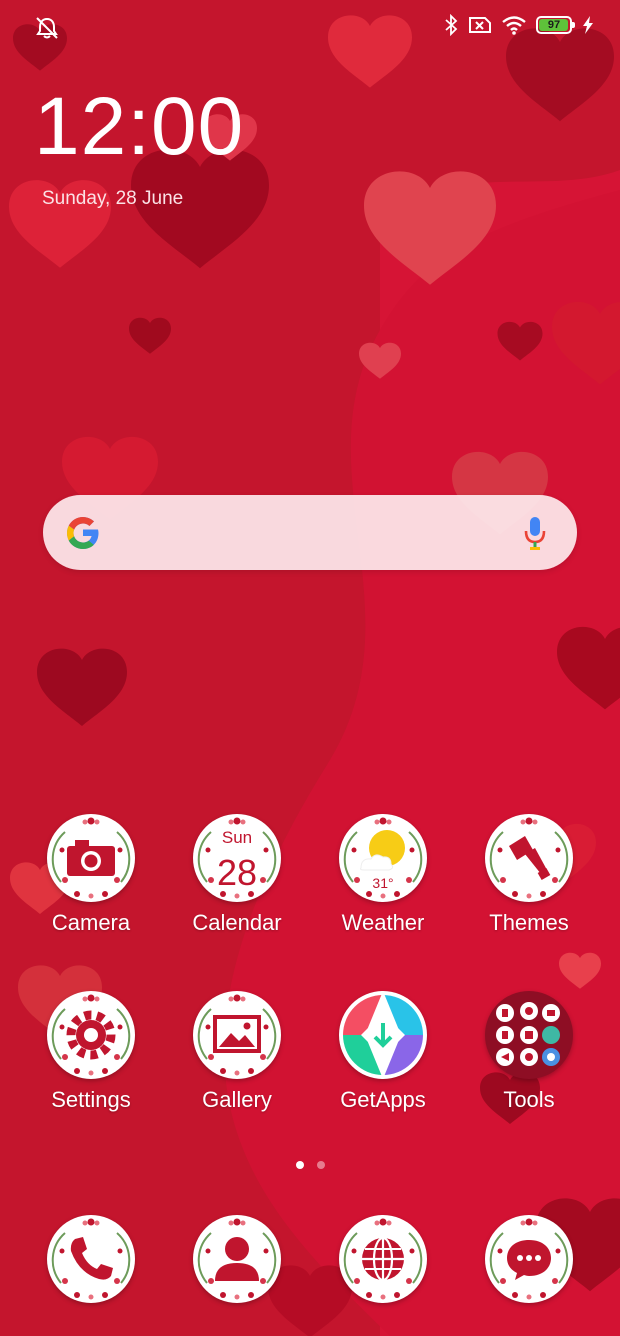 Image resolution: width=620 pixels, height=1336 pixels. Describe the element at coordinates (383, 1099) in the screenshot. I see `app-label: GetApps` at that location.